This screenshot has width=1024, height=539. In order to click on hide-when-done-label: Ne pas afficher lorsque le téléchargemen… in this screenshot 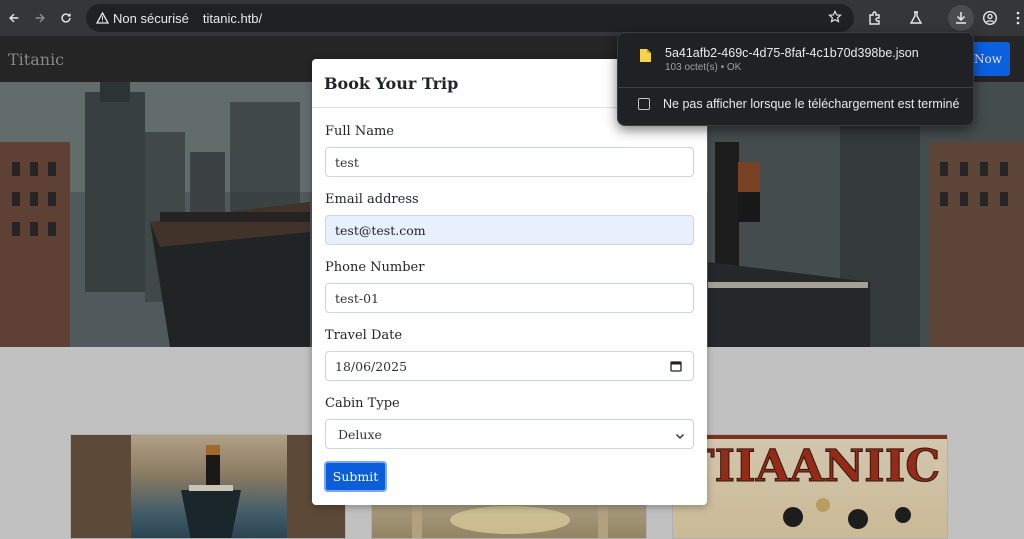, I will do `click(811, 104)`.